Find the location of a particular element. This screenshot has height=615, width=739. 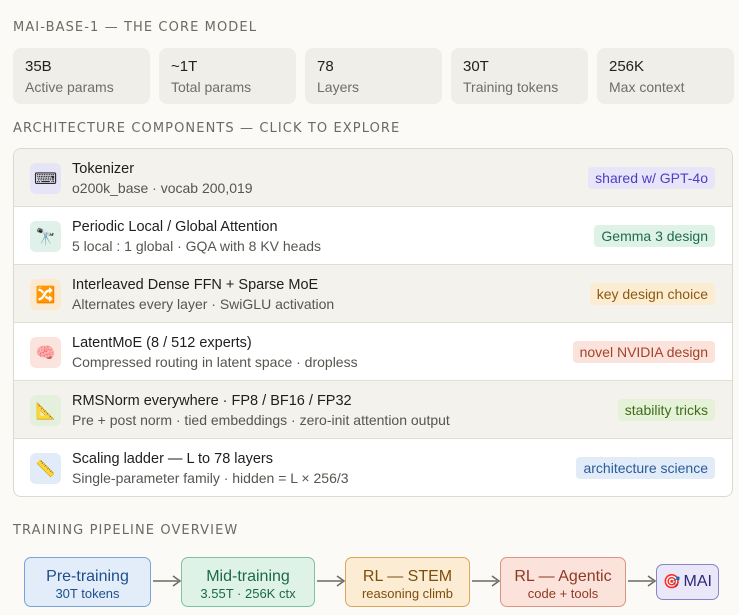

component-title: Scaling ladder — L to 78 layers is located at coordinates (172, 459).